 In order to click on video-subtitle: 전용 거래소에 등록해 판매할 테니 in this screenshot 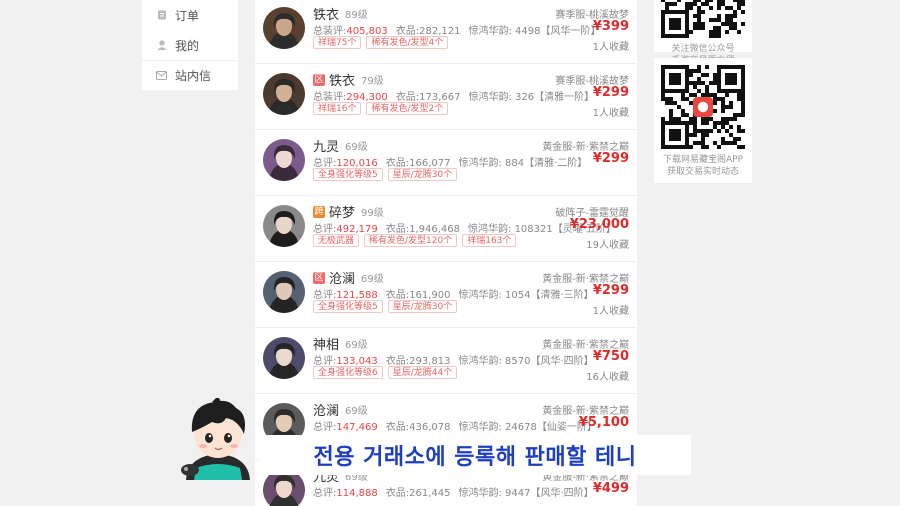, I will do `click(475, 457)`.